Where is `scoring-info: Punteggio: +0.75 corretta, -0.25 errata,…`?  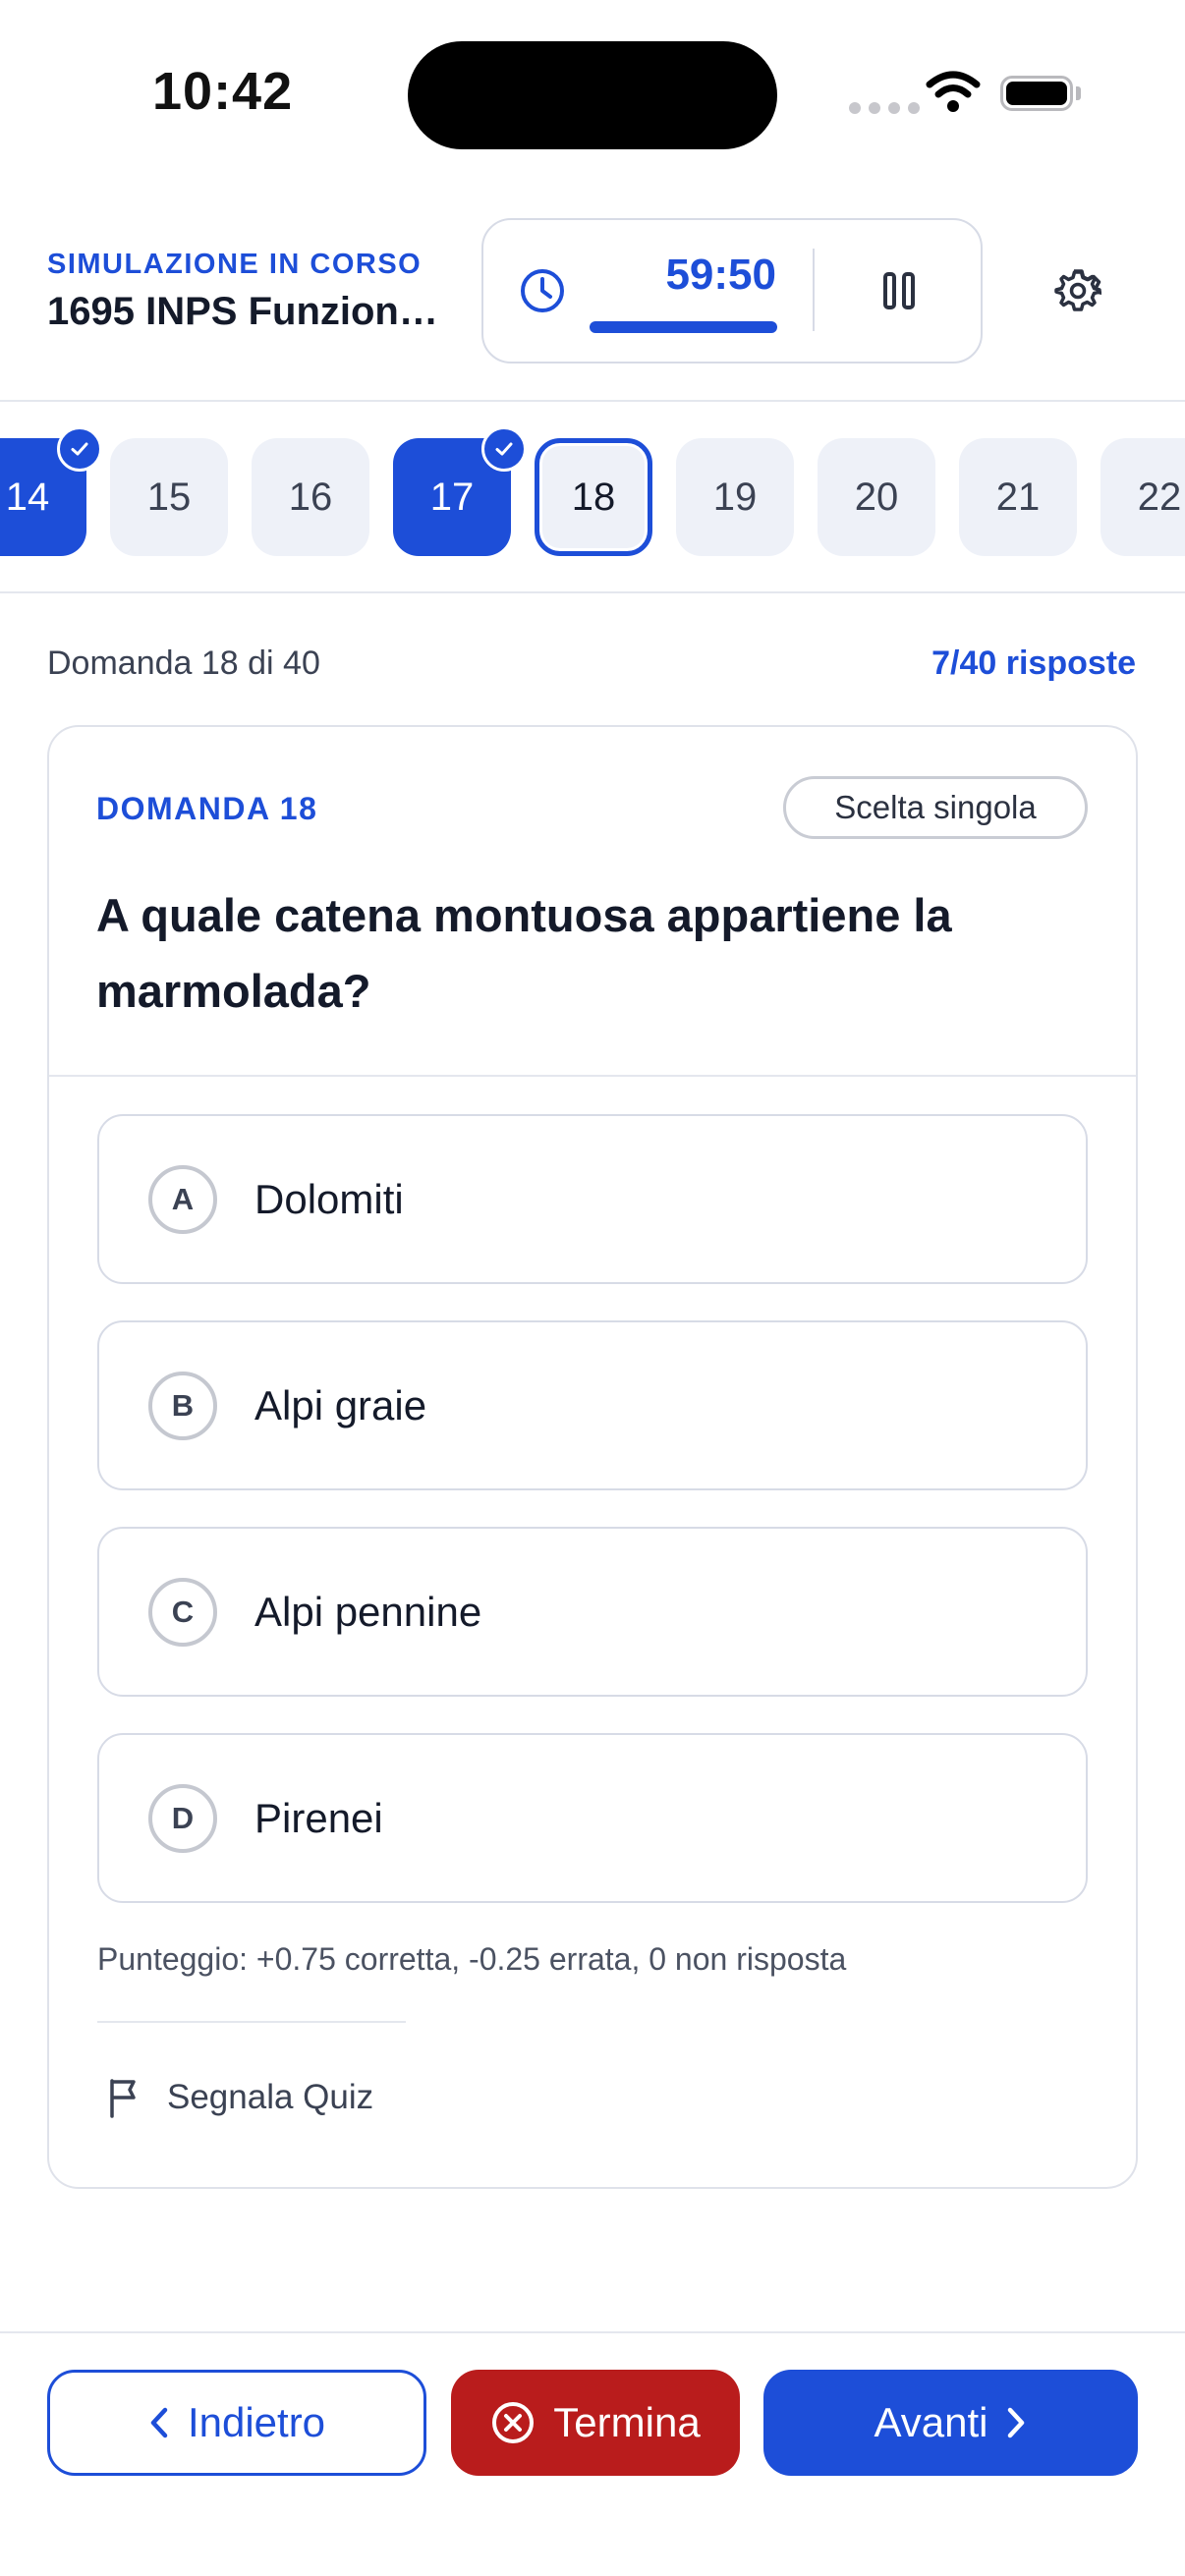
scoring-info: Punteggio: +0.75 corretta, -0.25 errata,… is located at coordinates (472, 1959).